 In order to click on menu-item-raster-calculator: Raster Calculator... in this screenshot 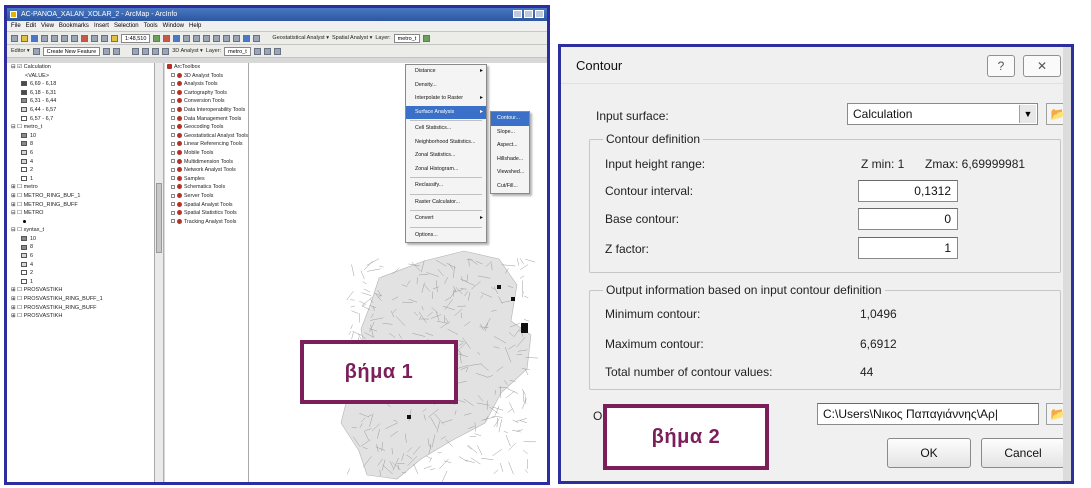, I will do `click(446, 203)`.